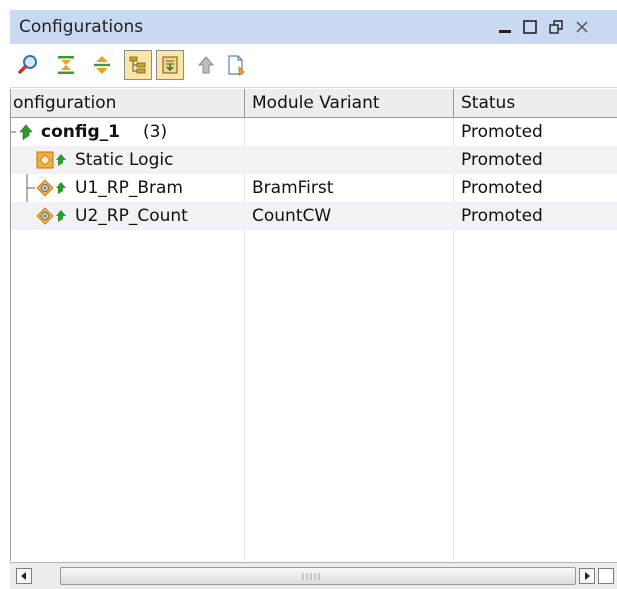 The image size is (617, 589). Describe the element at coordinates (138, 65) in the screenshot. I see `hierarchy-view-icon` at that location.